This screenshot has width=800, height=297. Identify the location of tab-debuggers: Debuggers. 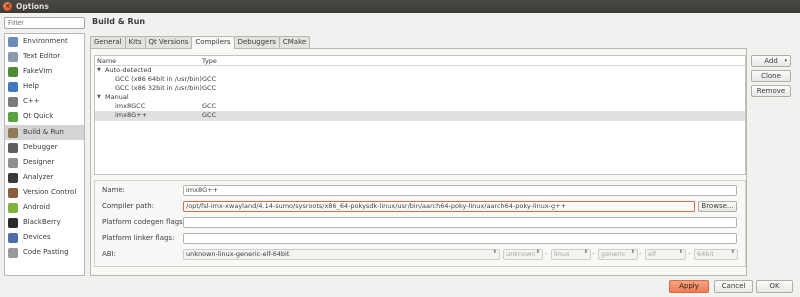
(256, 42).